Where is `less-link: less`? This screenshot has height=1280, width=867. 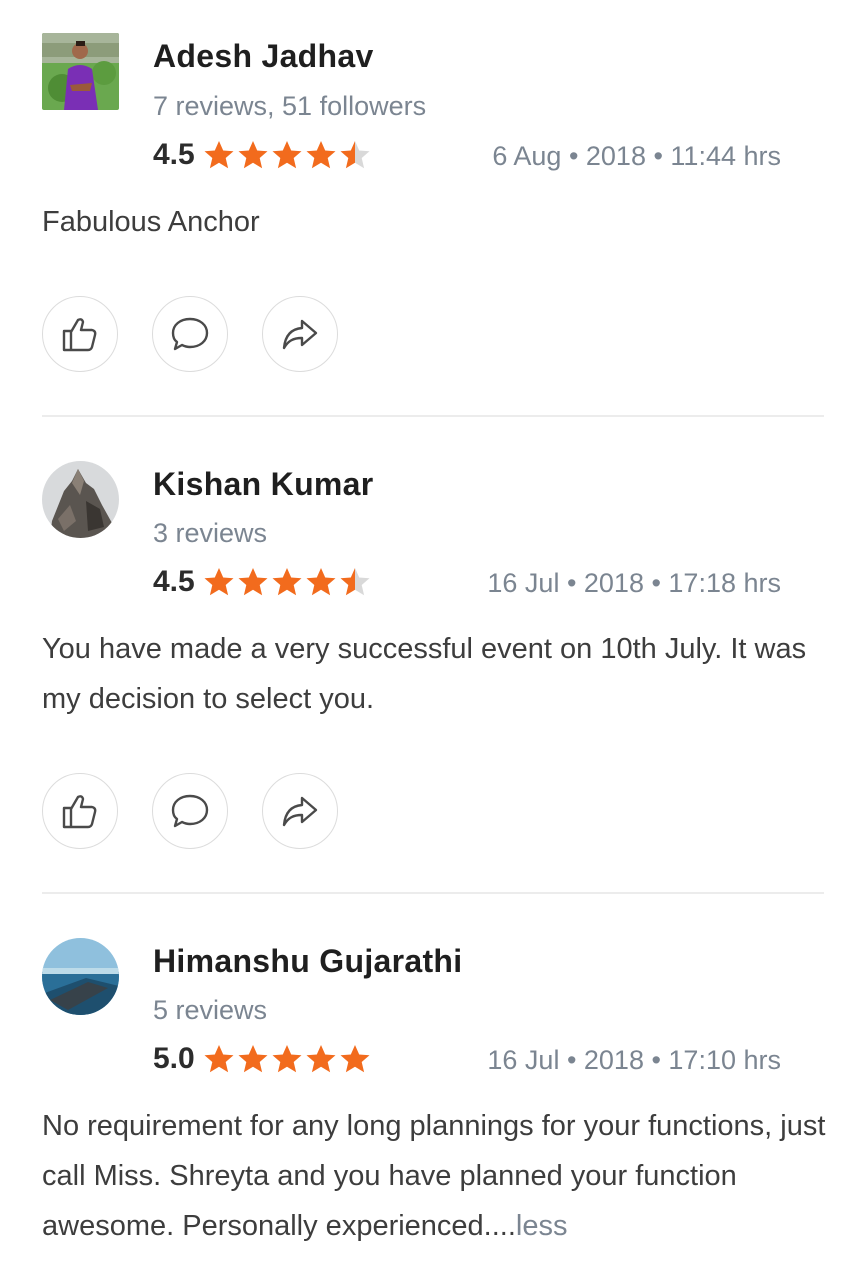
less-link: less is located at coordinates (542, 1226).